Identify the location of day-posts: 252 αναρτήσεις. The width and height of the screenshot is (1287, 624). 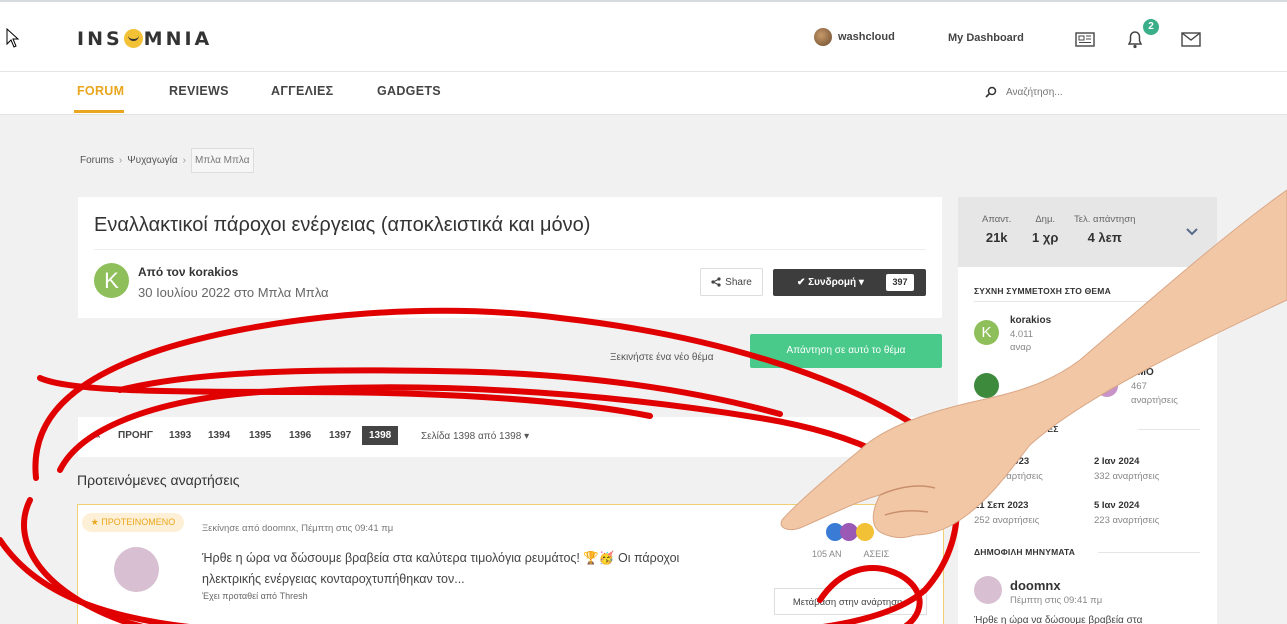
(1007, 520).